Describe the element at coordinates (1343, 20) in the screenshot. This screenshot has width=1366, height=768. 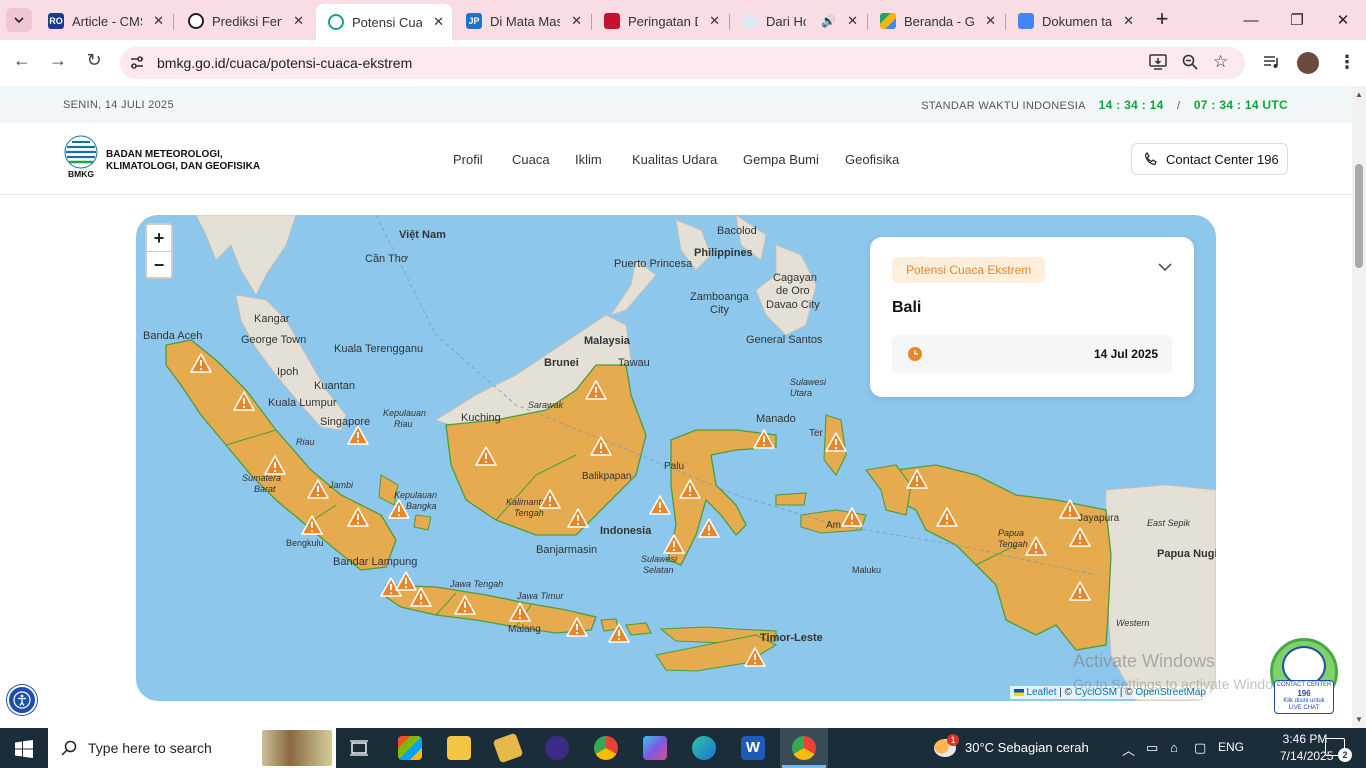
I see `close-window-button: ✕` at that location.